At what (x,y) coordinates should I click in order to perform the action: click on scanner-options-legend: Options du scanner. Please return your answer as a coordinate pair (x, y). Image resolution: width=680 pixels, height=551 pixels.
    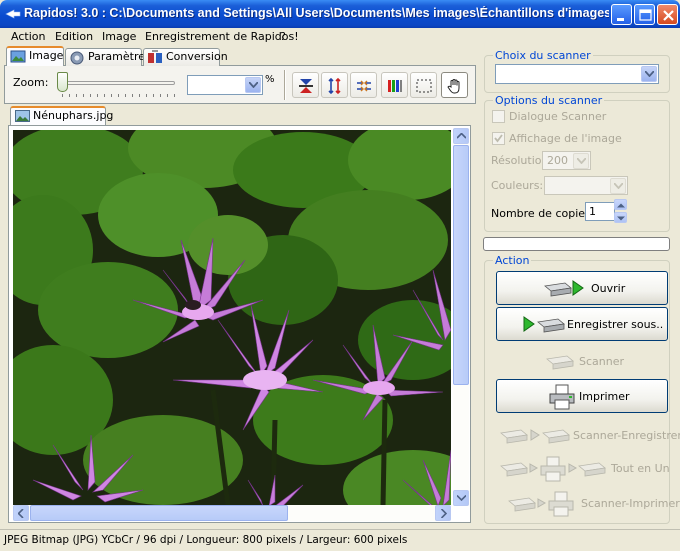
    Looking at the image, I should click on (549, 100).